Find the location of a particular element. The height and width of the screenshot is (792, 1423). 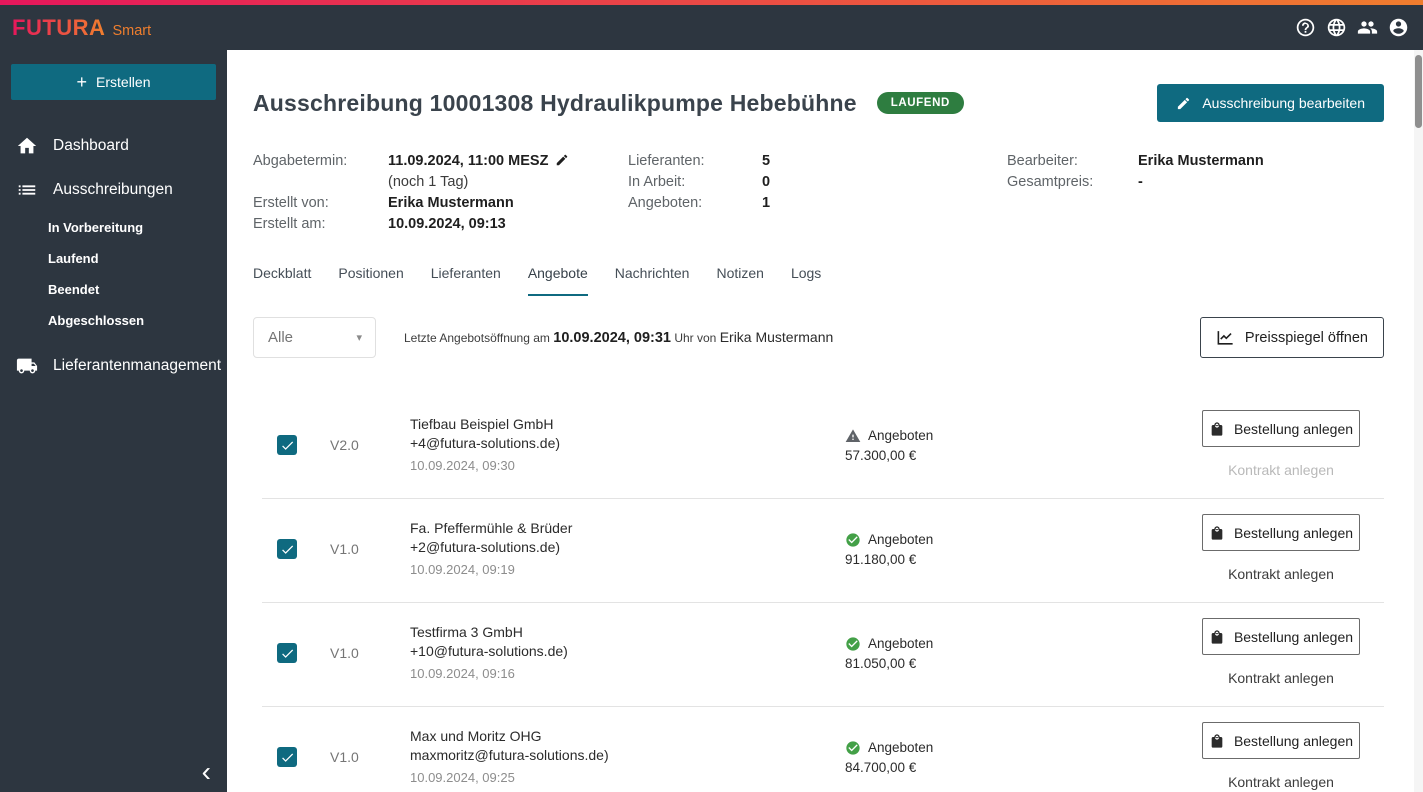

tab-logs: Logs is located at coordinates (806, 280).